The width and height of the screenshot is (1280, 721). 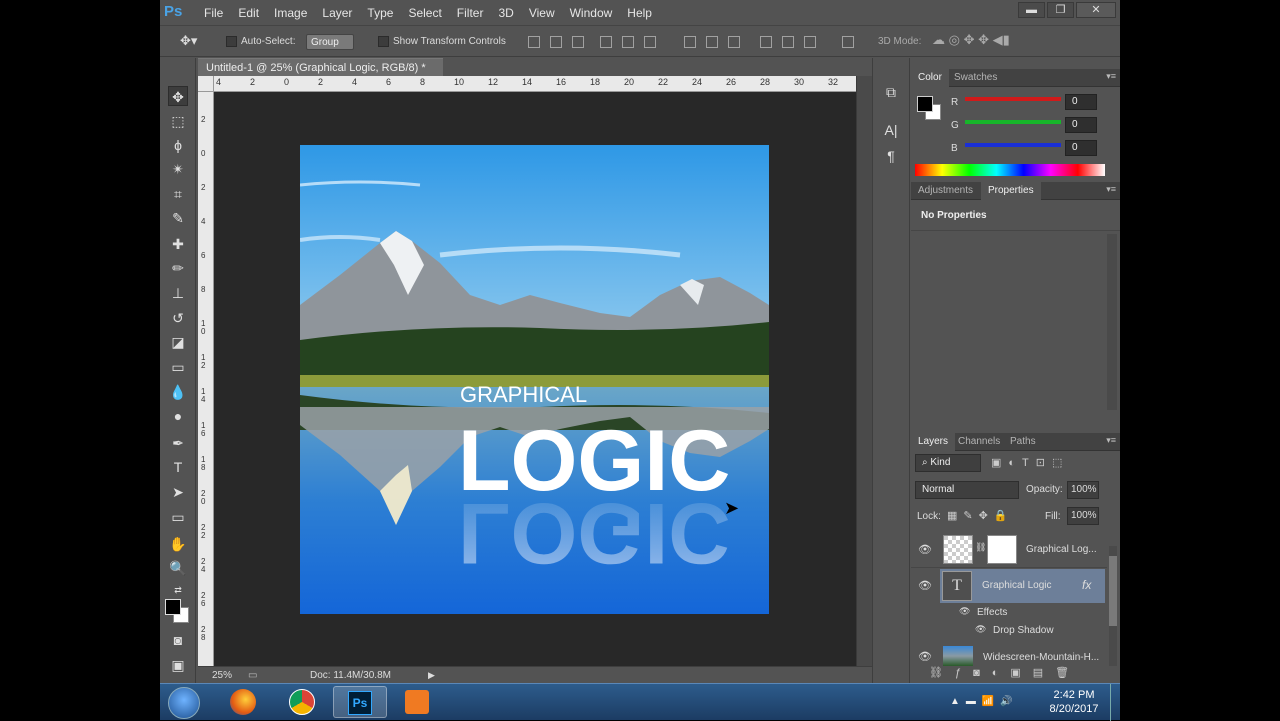 I want to click on tab-adjustments: Adjustments, so click(x=945, y=191).